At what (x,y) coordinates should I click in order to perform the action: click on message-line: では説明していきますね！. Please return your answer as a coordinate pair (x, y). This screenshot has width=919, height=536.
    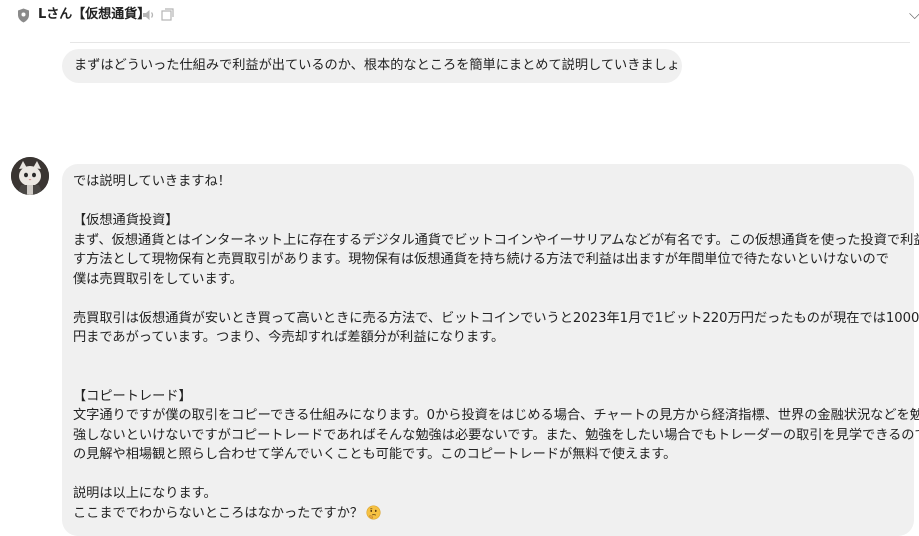
    Looking at the image, I should click on (152, 181).